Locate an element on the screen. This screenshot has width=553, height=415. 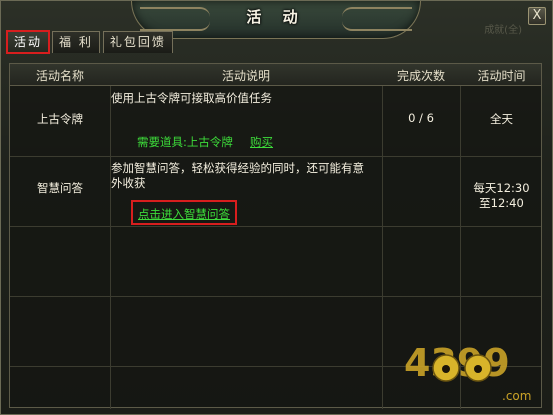
enter-quiz-link: 点击进入智慧问答 is located at coordinates (184, 214).